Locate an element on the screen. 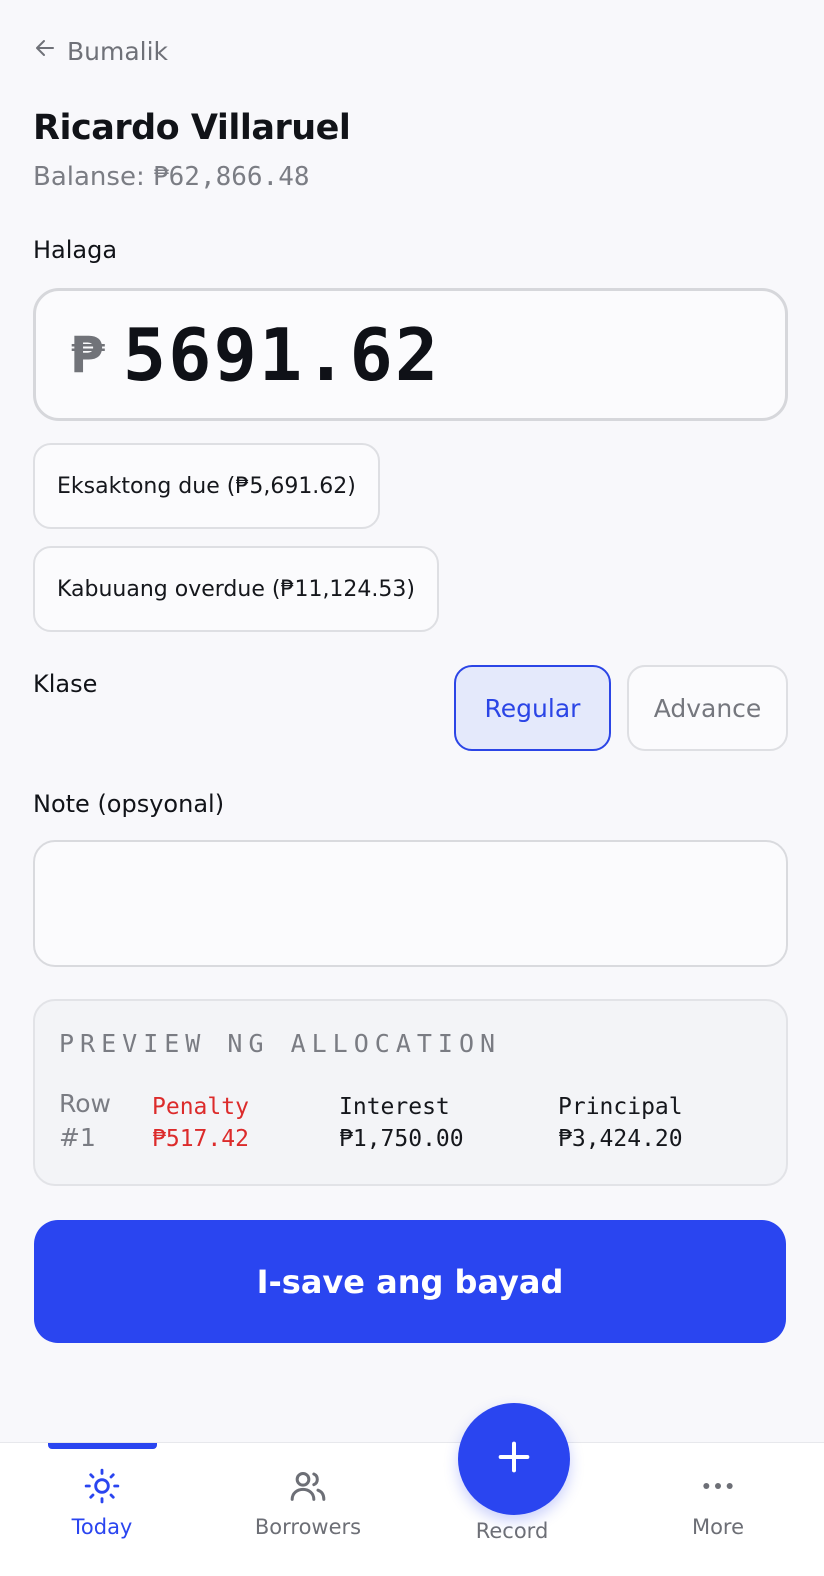 This screenshot has width=824, height=1576. balance-value: ₱62,866.48 is located at coordinates (231, 177).